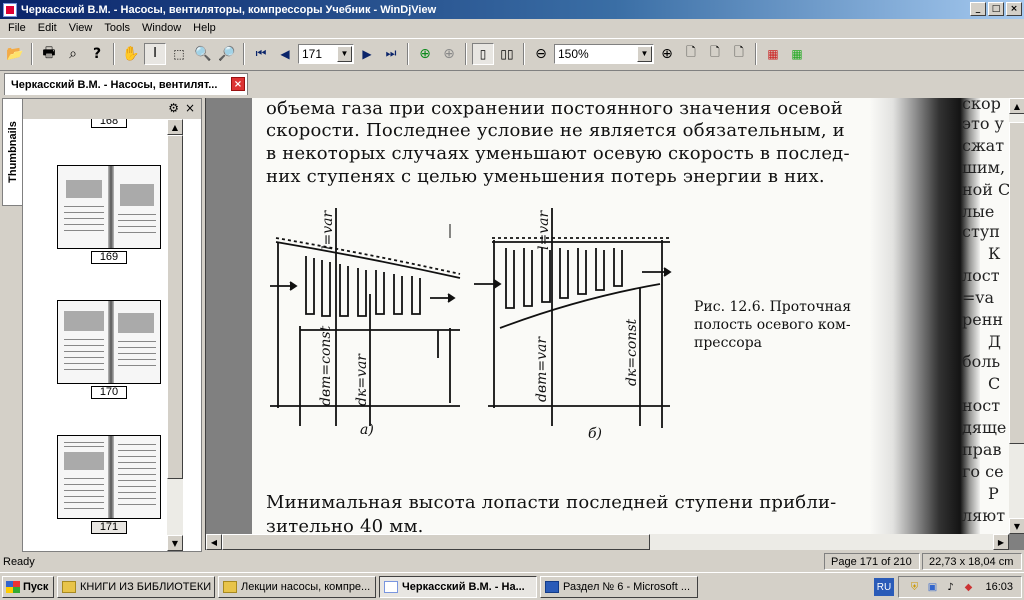 The height and width of the screenshot is (600, 1024). Describe the element at coordinates (190, 108) in the screenshot. I see `close-icon: ×` at that location.